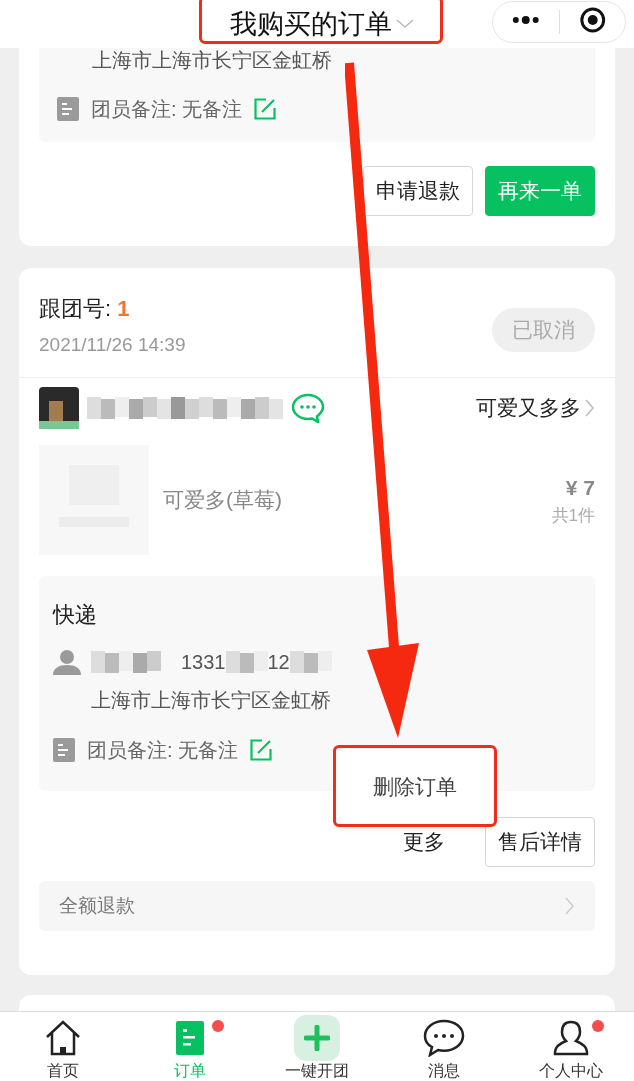 This screenshot has height=1081, width=634. What do you see at coordinates (112, 345) in the screenshot?
I see `order-time: 2021/11/26 14:39` at bounding box center [112, 345].